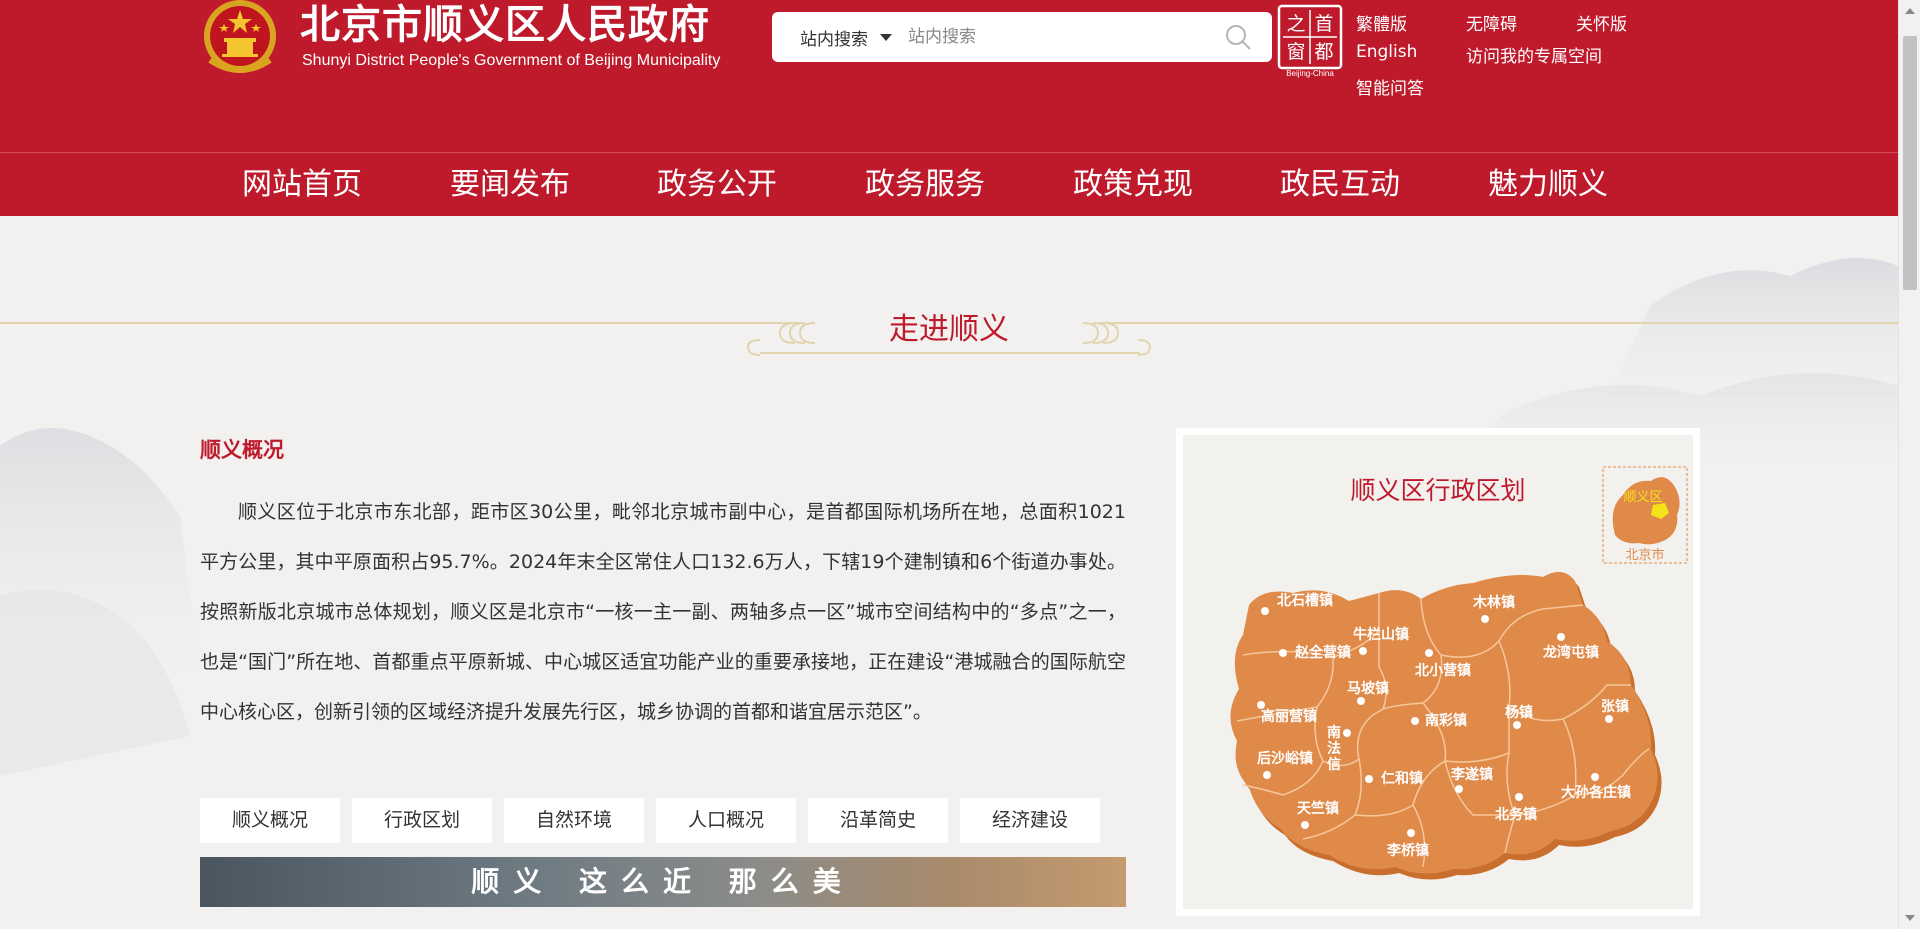 Image resolution: width=1920 pixels, height=929 pixels. I want to click on town-label: 大孙各庄镇, so click(1596, 792).